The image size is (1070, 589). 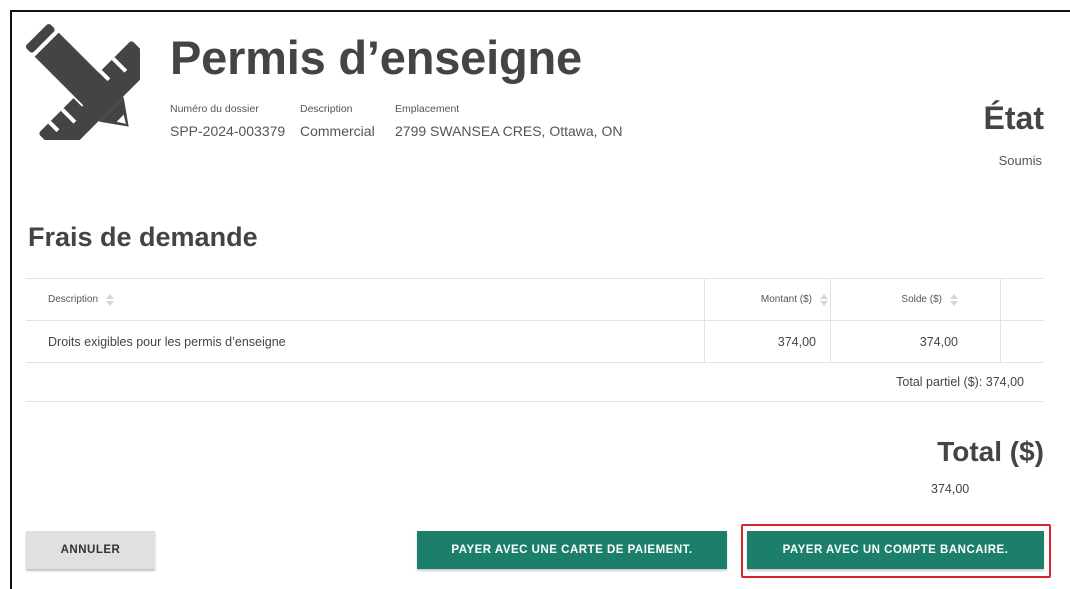 What do you see at coordinates (990, 451) in the screenshot?
I see `total-heading: Total ($)` at bounding box center [990, 451].